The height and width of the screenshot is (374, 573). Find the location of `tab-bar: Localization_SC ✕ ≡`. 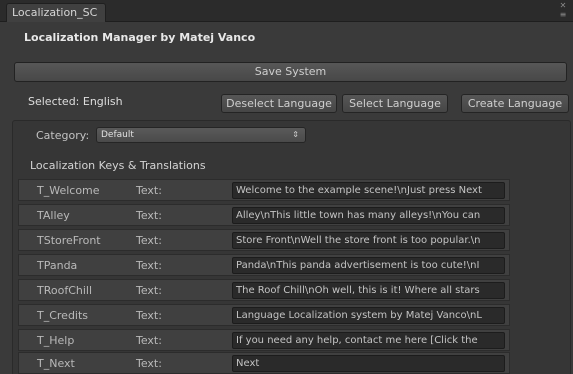

tab-bar: Localization_SC ✕ ≡ is located at coordinates (286, 11).